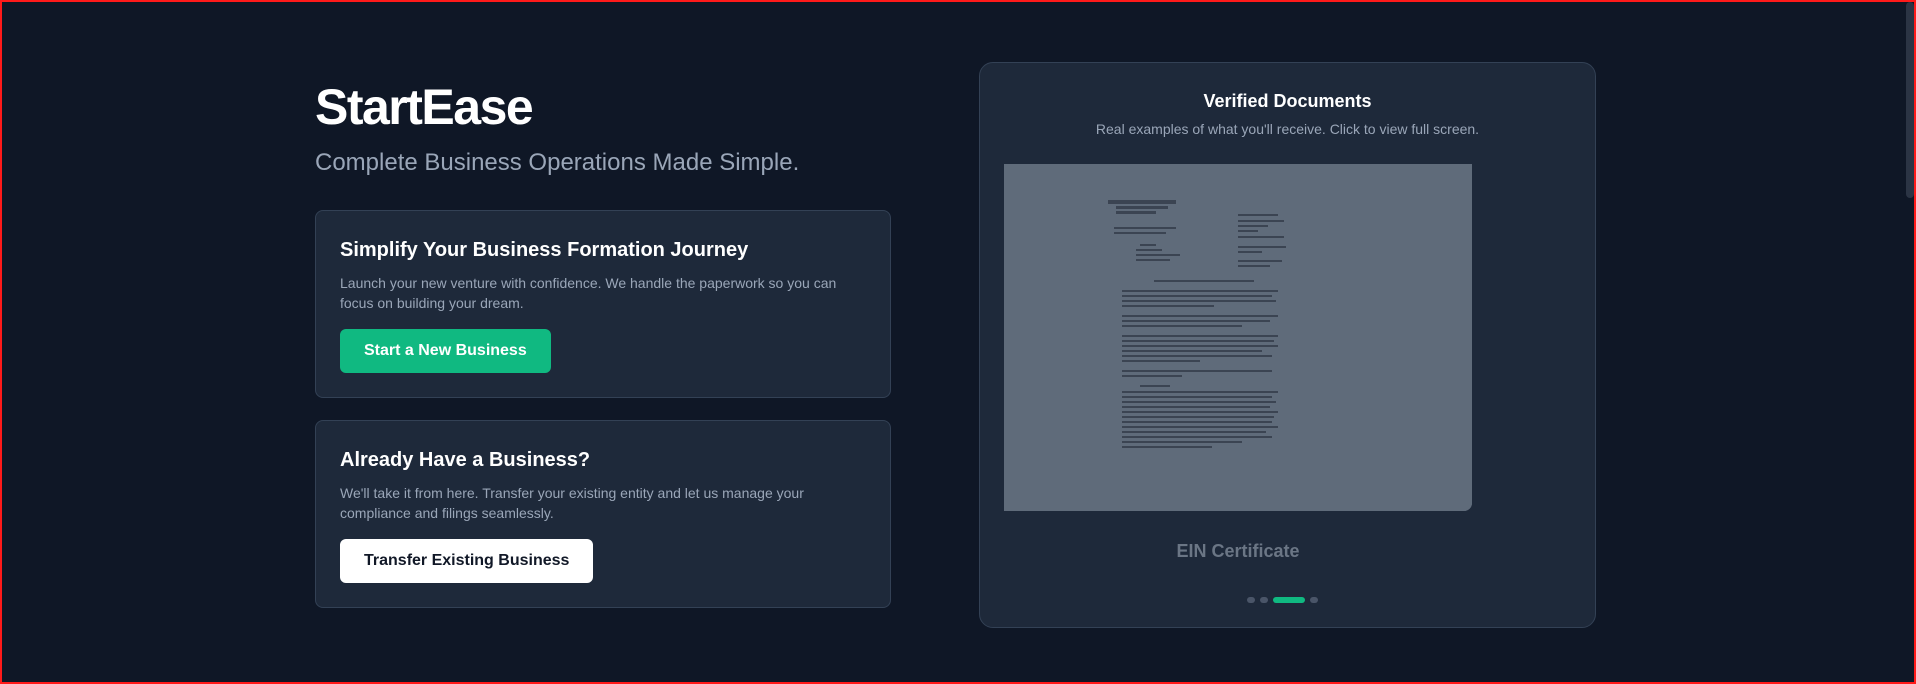 Image resolution: width=1916 pixels, height=684 pixels. What do you see at coordinates (544, 250) in the screenshot?
I see `new-business-heading: Simplify Your Business Formation Journey` at bounding box center [544, 250].